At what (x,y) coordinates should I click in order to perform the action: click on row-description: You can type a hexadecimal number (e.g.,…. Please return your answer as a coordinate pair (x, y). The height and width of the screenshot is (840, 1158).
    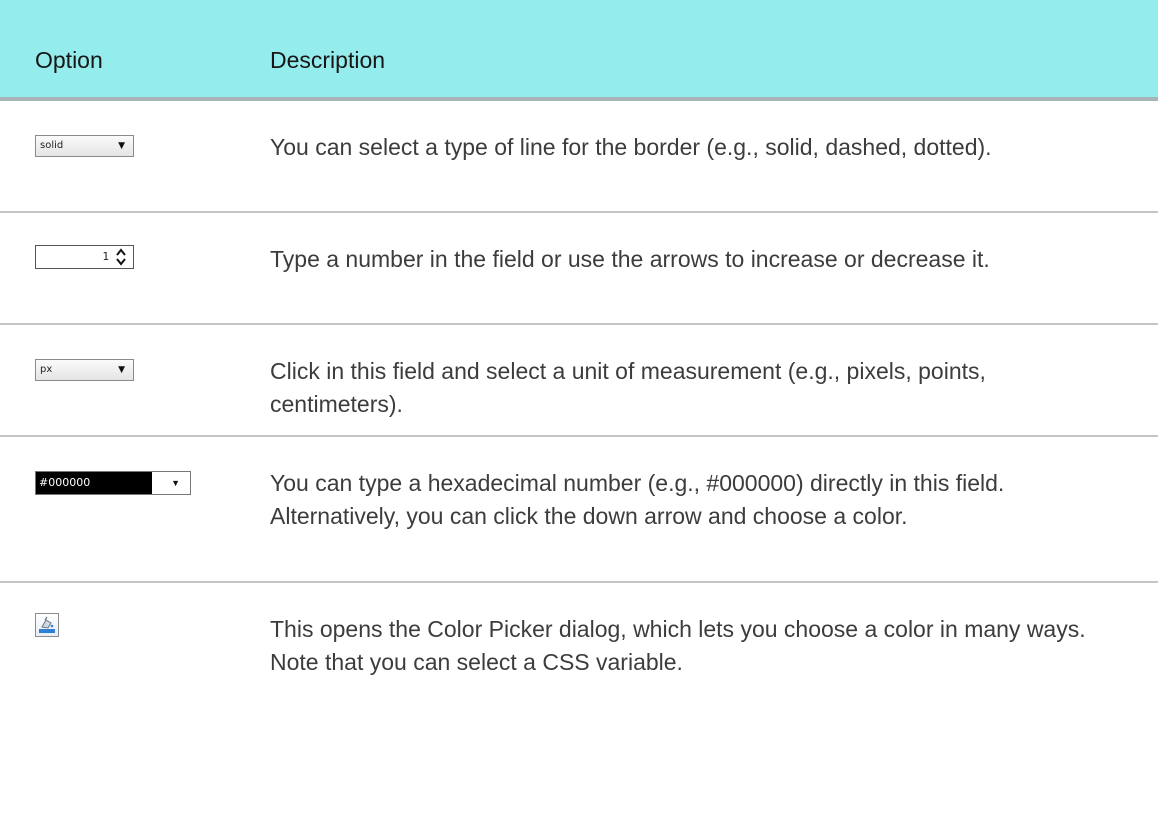
    Looking at the image, I should click on (637, 499).